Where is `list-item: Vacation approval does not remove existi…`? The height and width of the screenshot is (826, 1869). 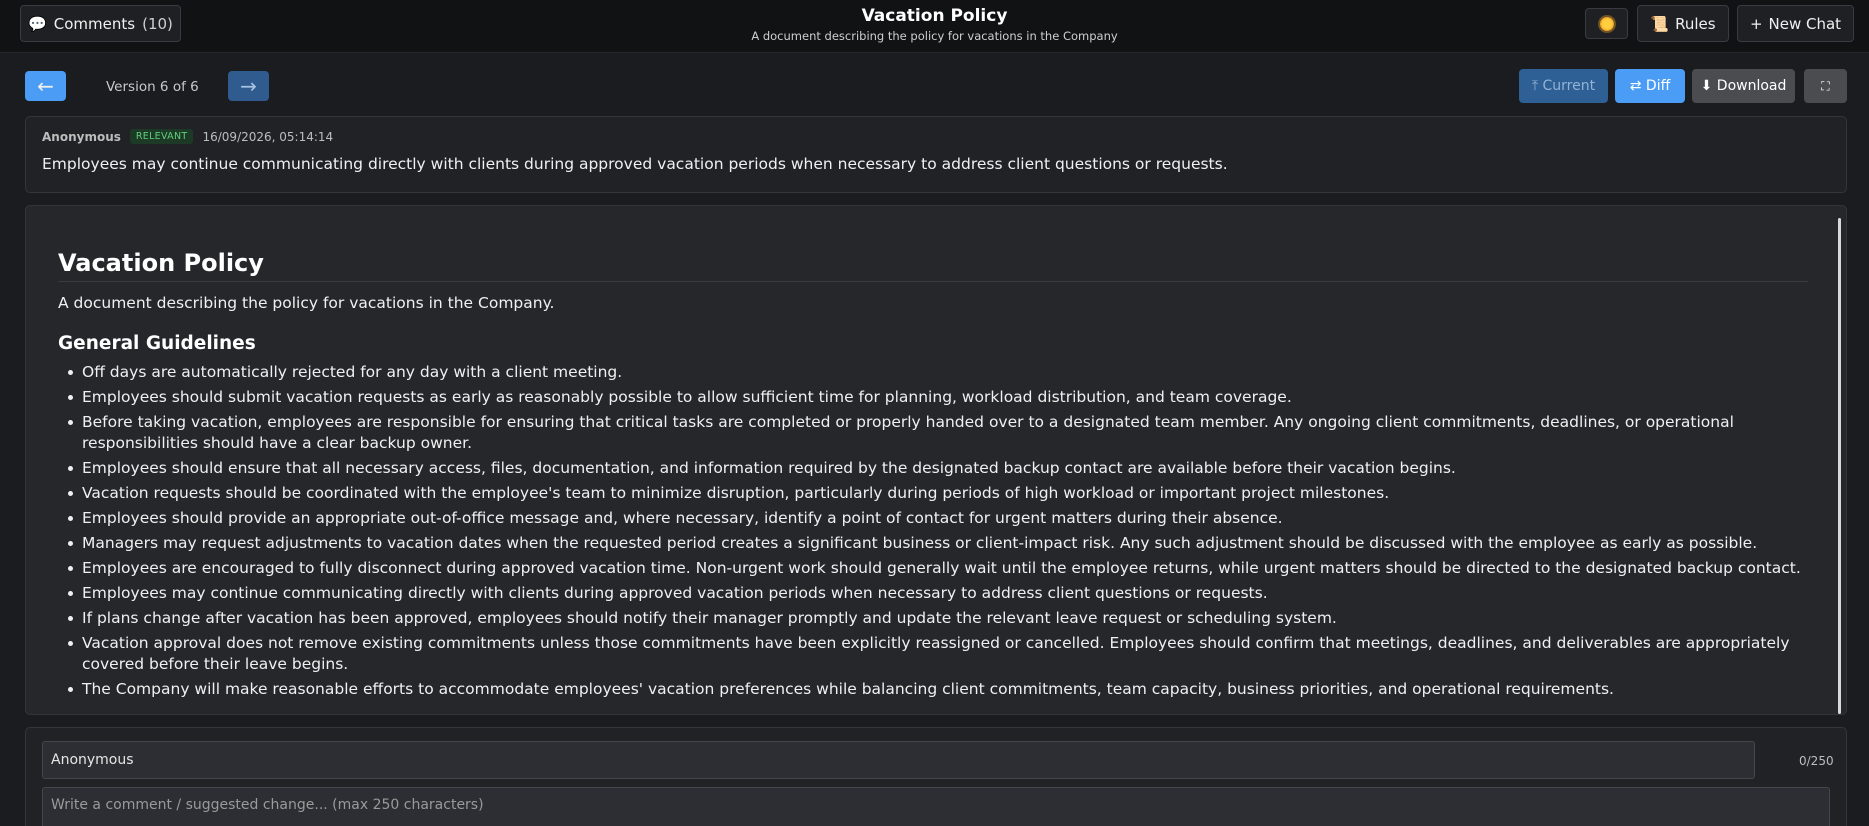 list-item: Vacation approval does not remove existi… is located at coordinates (933, 654).